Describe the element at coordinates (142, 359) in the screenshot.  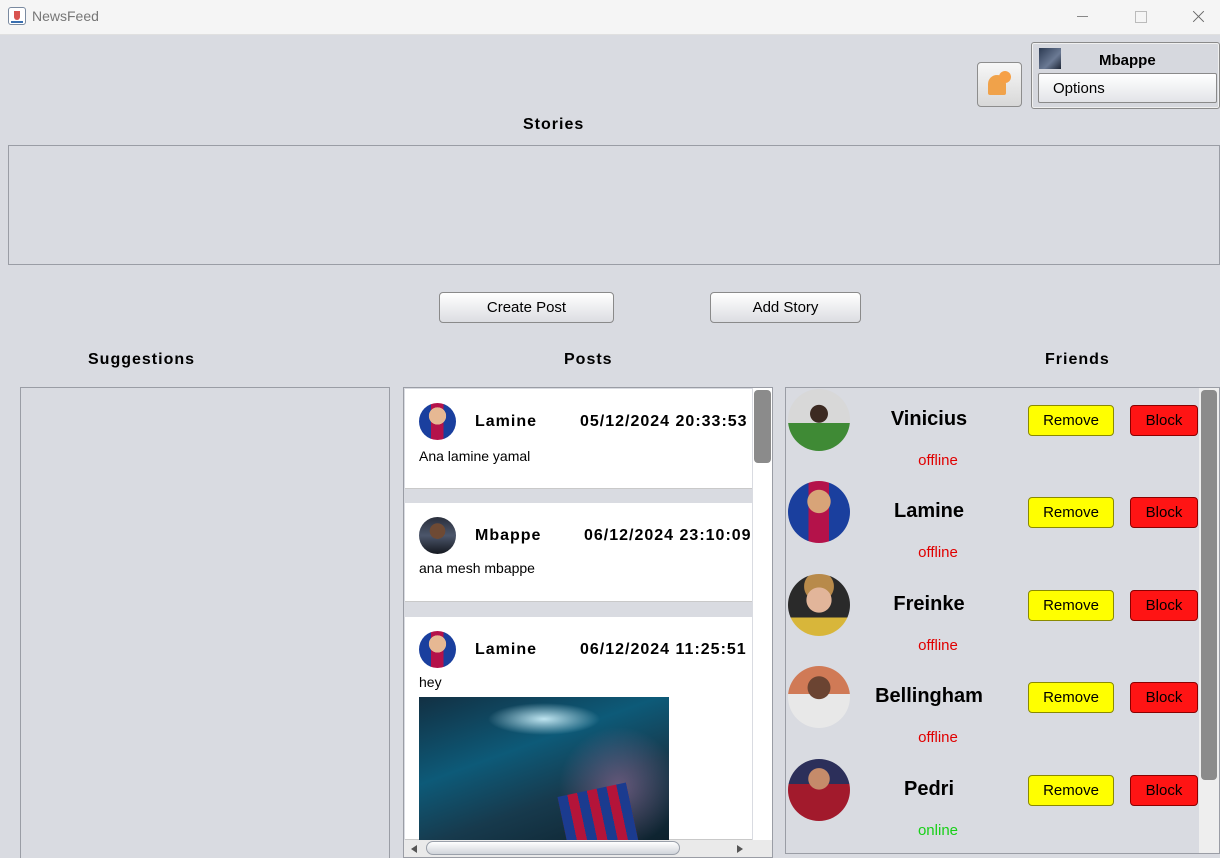
I see `suggestions-heading: Suggestions` at that location.